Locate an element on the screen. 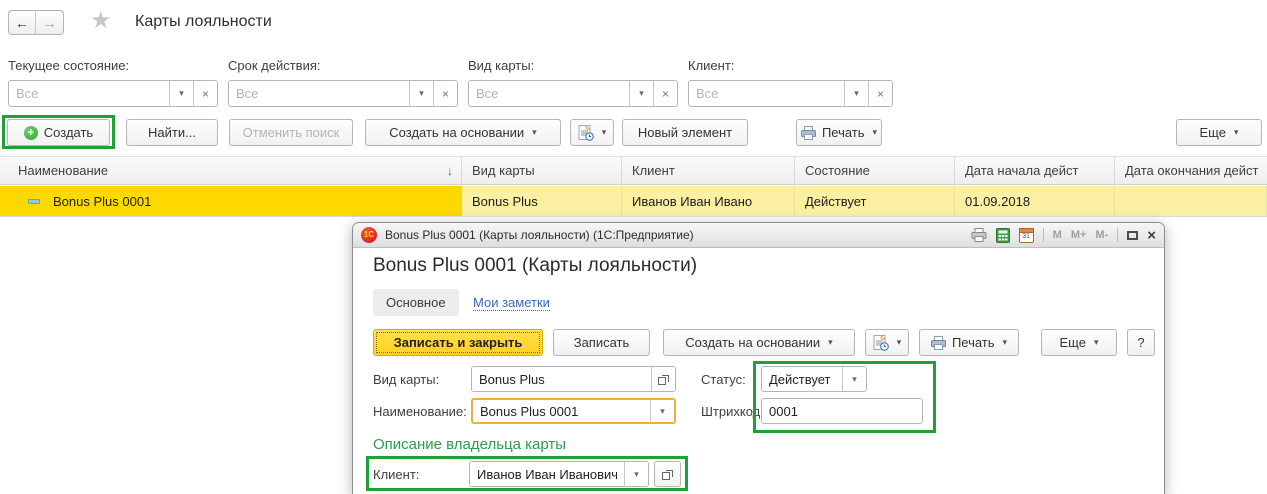 This screenshot has height=494, width=1267. cell-enddate is located at coordinates (1191, 201).